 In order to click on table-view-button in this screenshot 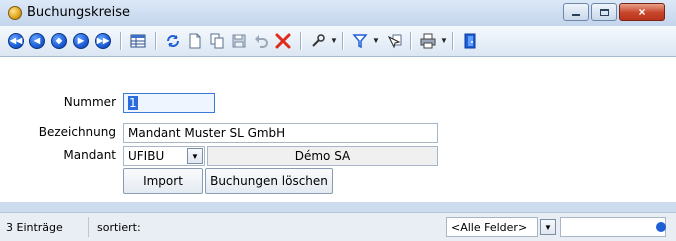, I will do `click(138, 41)`.